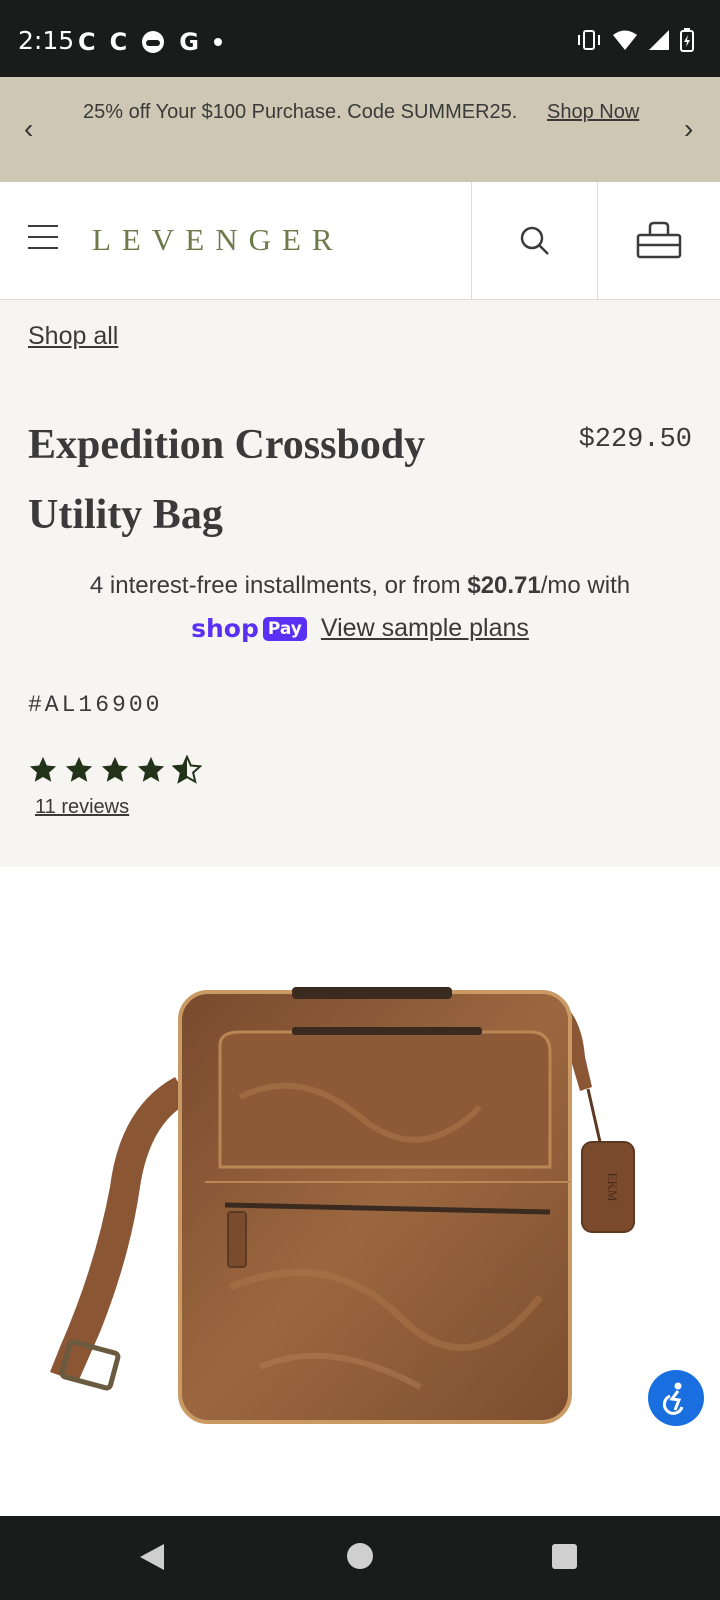  What do you see at coordinates (564, 1556) in the screenshot?
I see `recents-icon` at bounding box center [564, 1556].